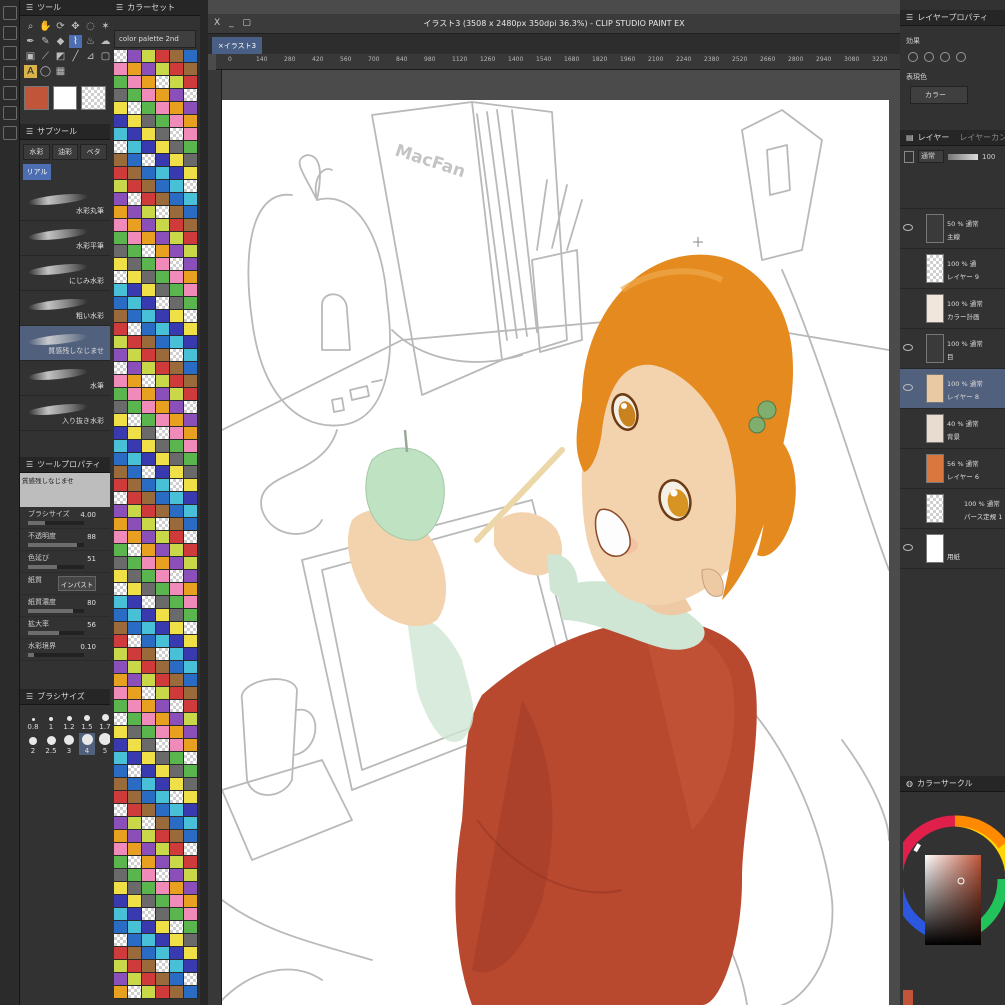  What do you see at coordinates (156, 525) in the screenshot?
I see `color-palette-grid` at bounding box center [156, 525].